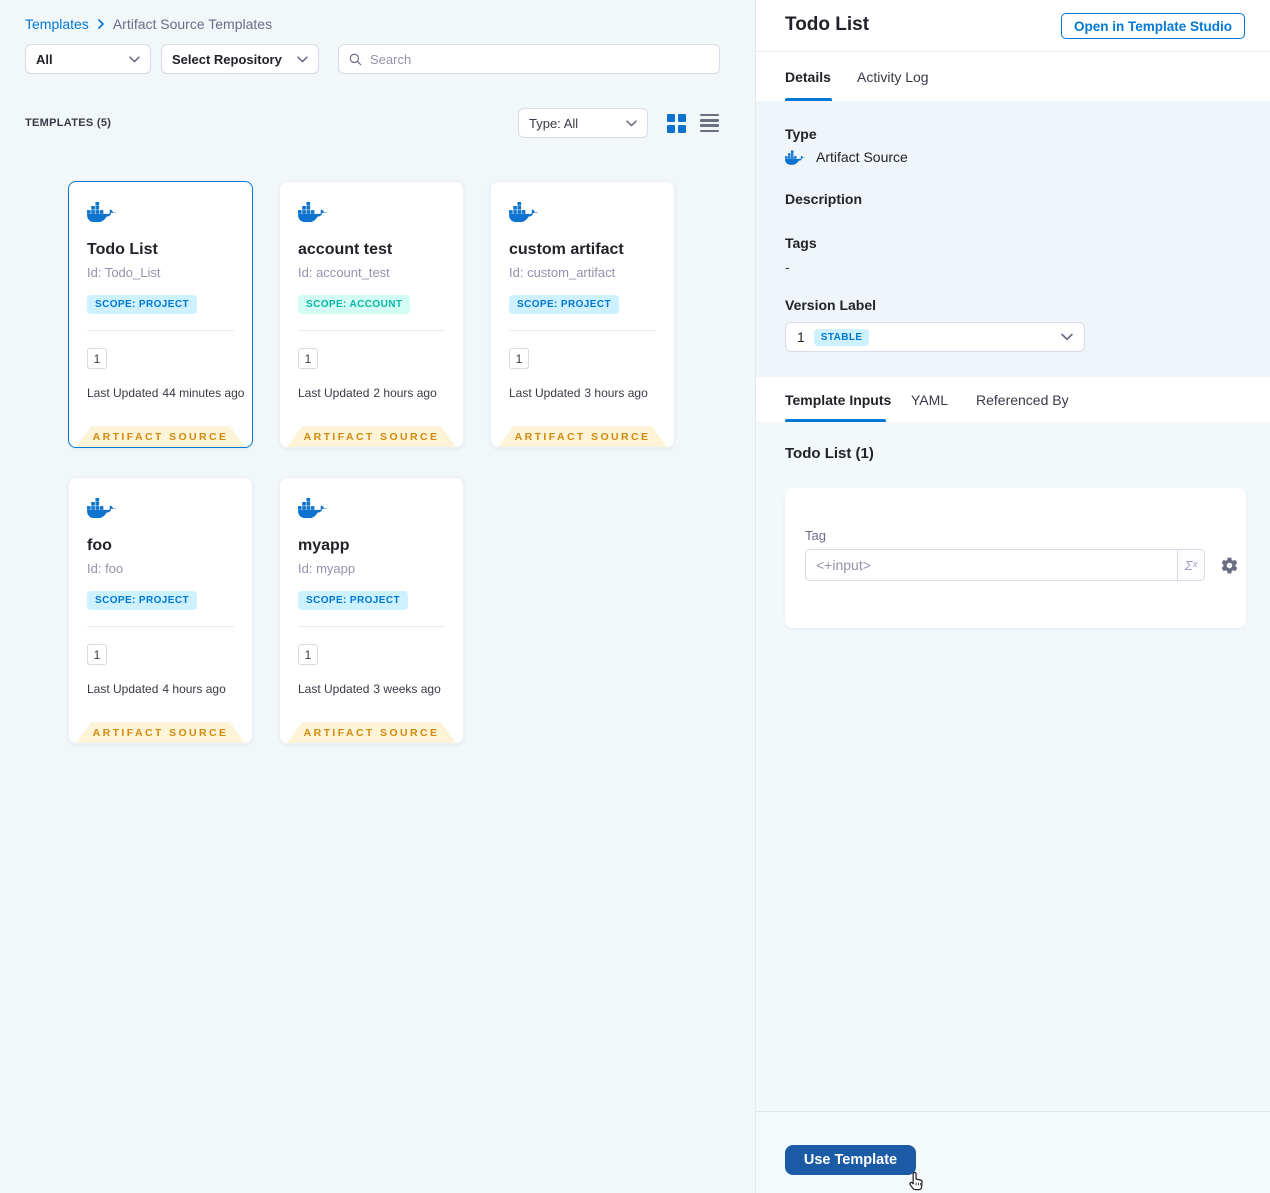 The height and width of the screenshot is (1193, 1270). What do you see at coordinates (846, 157) in the screenshot?
I see `type-value-row: Artifact Source` at bounding box center [846, 157].